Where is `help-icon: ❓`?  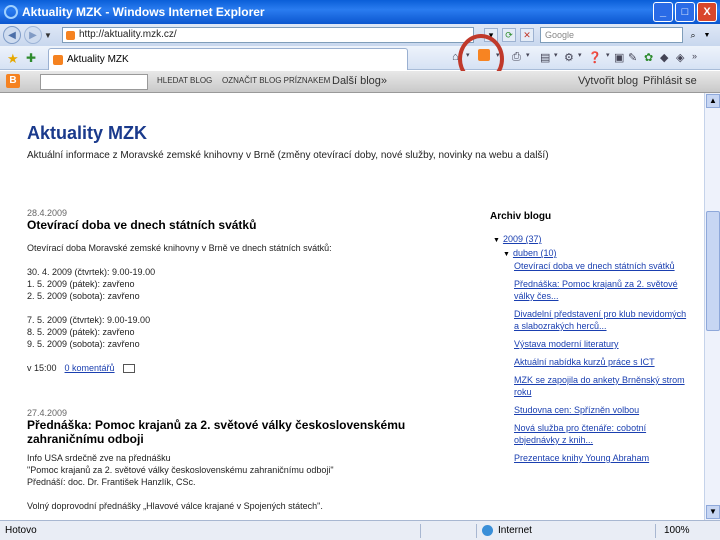 help-icon: ❓ is located at coordinates (595, 58).